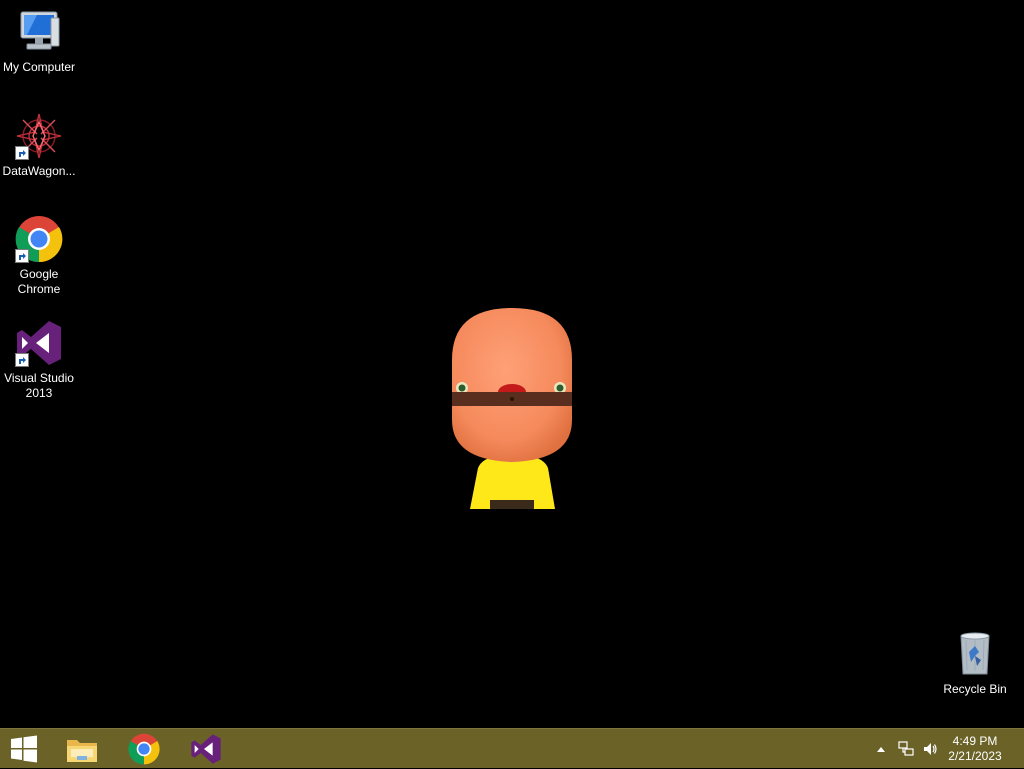 This screenshot has height=769, width=1024. Describe the element at coordinates (39, 136) in the screenshot. I see `datawagon-icon` at that location.